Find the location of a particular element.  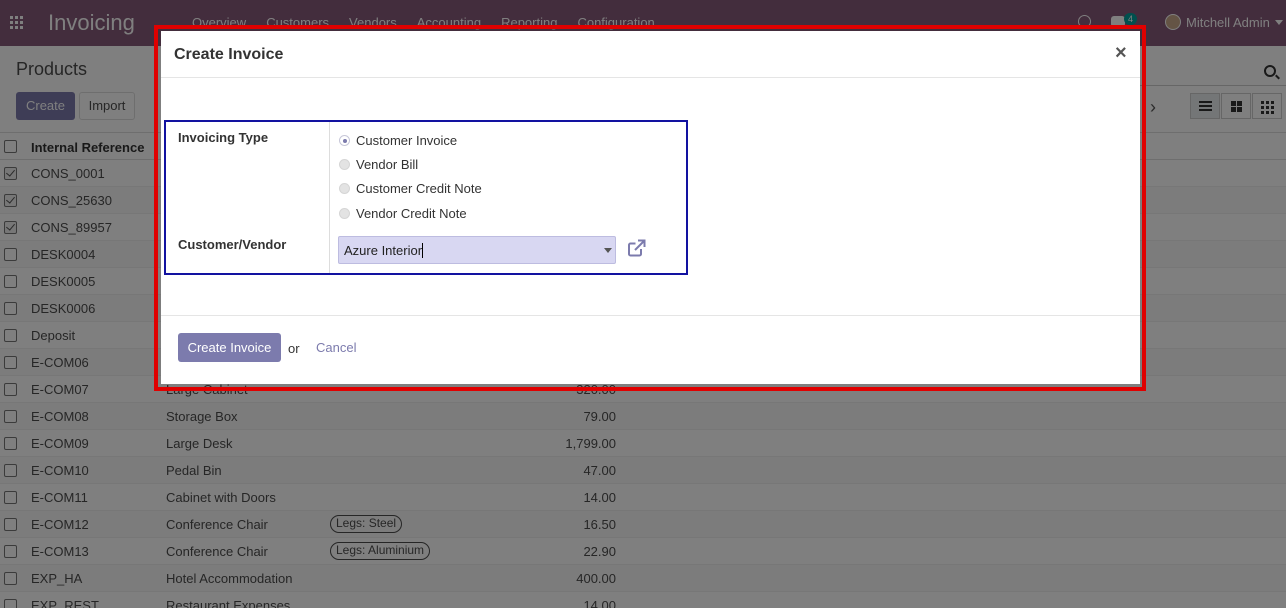

radio-label: Vendor Bill is located at coordinates (387, 164).